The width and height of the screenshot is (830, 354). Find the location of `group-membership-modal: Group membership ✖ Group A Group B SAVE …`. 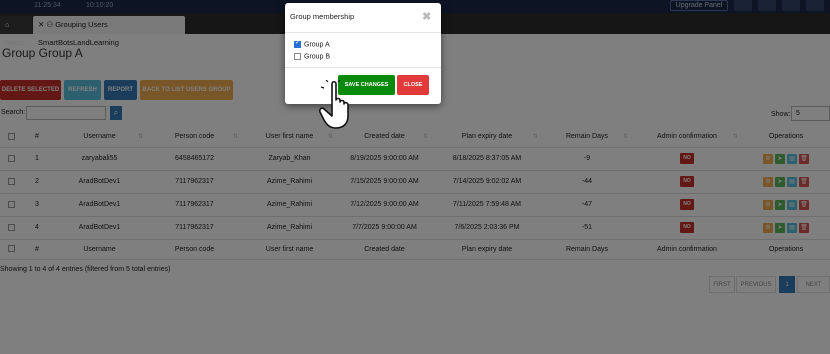

group-membership-modal: Group membership ✖ Group A Group B SAVE … is located at coordinates (363, 53).